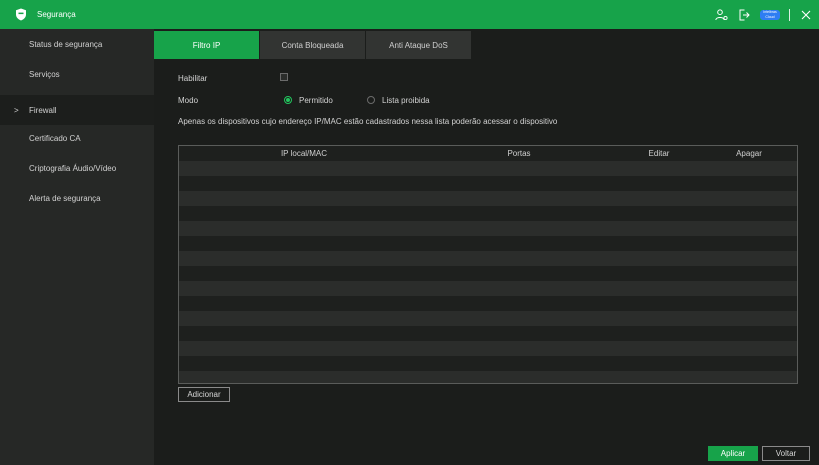 This screenshot has width=819, height=465. What do you see at coordinates (786, 453) in the screenshot?
I see `back-button: Voltar` at bounding box center [786, 453].